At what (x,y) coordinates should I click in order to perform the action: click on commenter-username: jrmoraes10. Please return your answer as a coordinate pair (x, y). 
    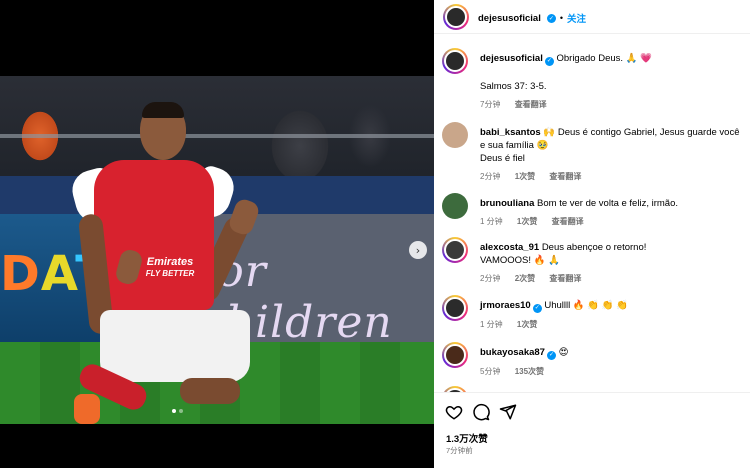
    Looking at the image, I should click on (505, 305).